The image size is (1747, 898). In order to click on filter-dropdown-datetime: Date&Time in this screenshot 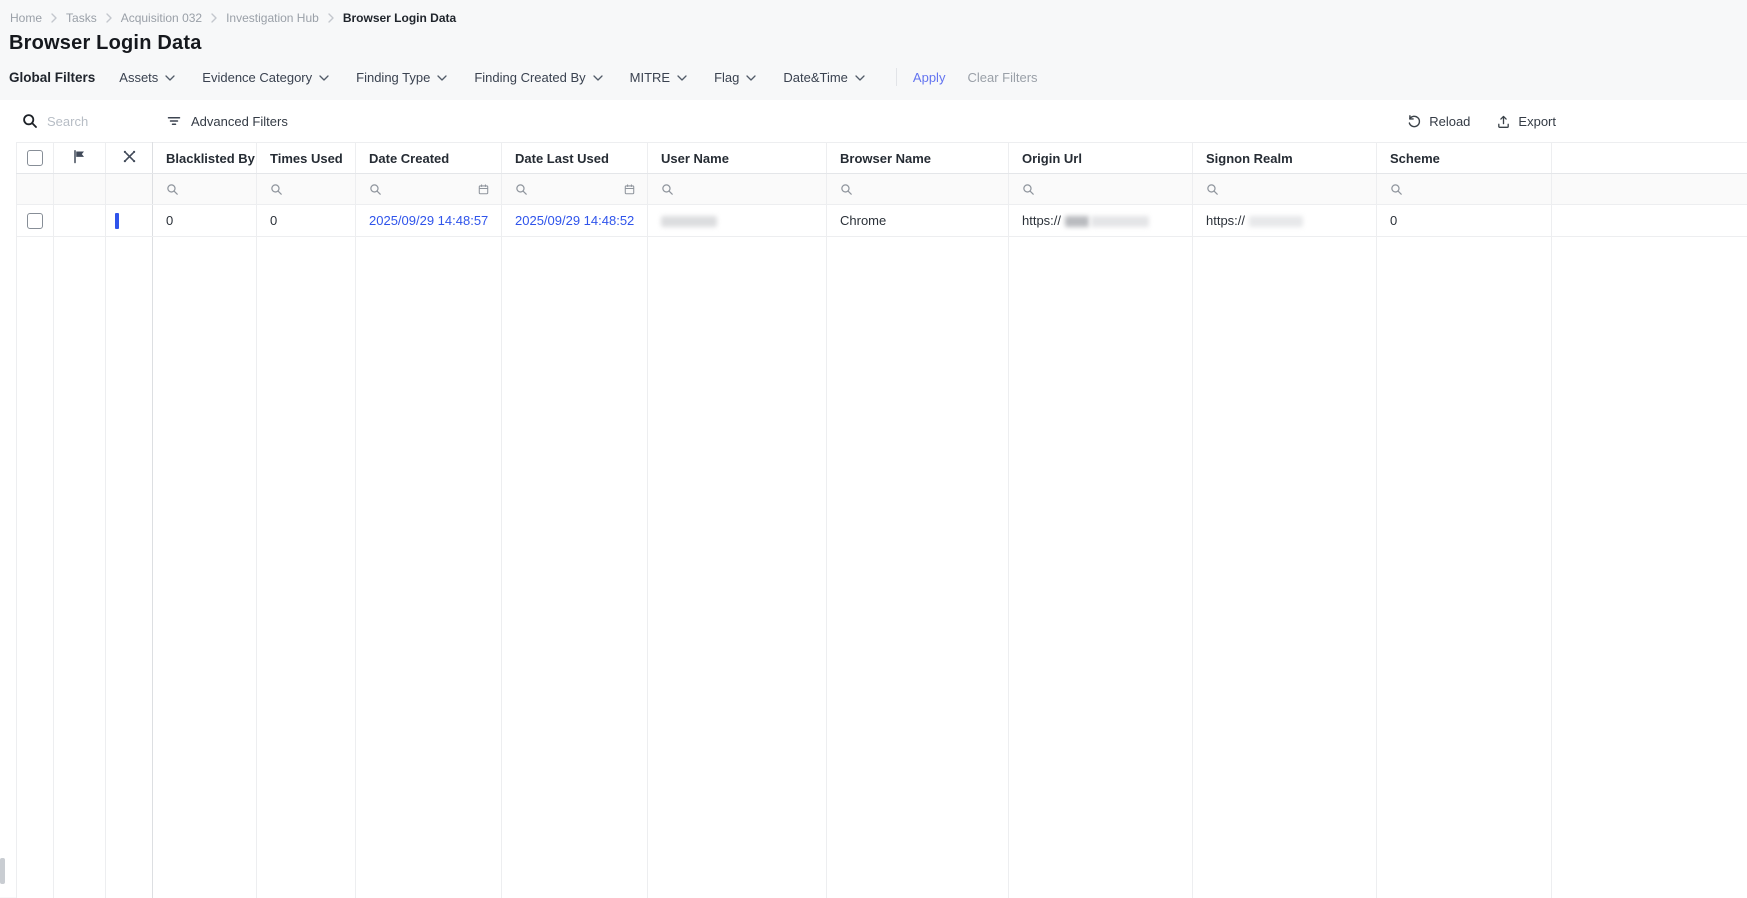, I will do `click(824, 77)`.